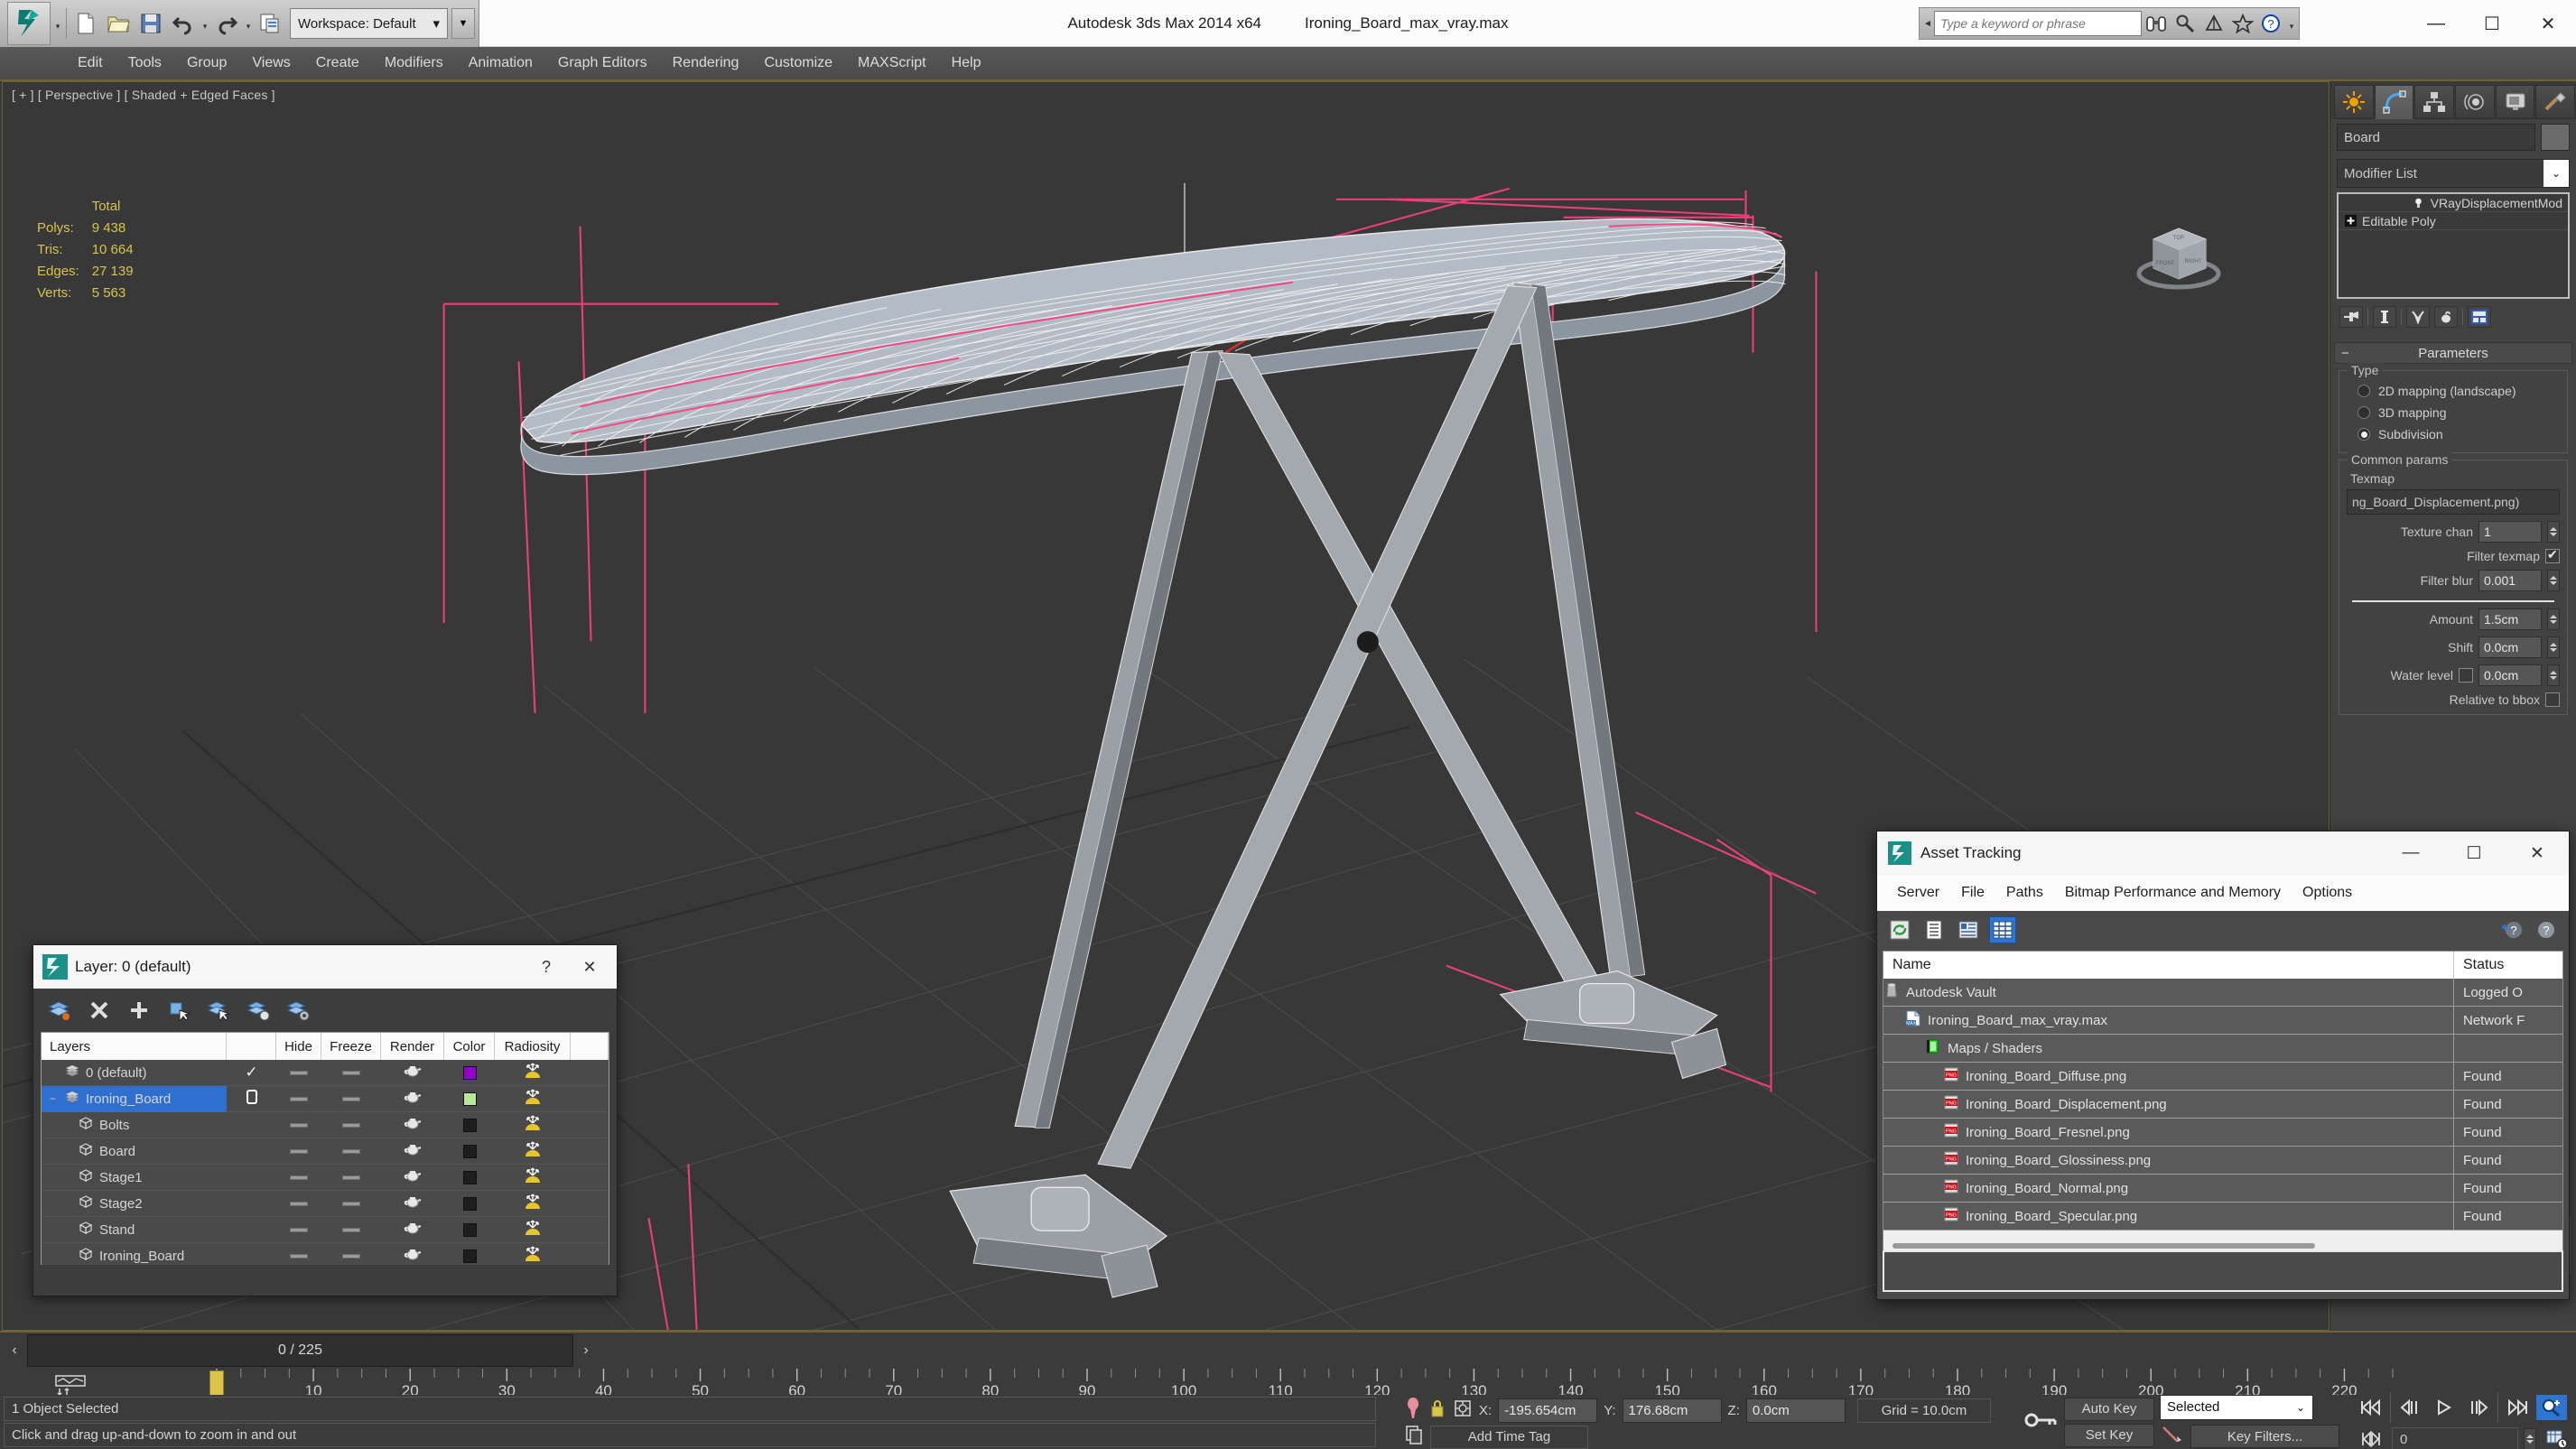 The height and width of the screenshot is (1449, 2576). What do you see at coordinates (90, 63) in the screenshot?
I see `menu-item-edit: Edit` at bounding box center [90, 63].